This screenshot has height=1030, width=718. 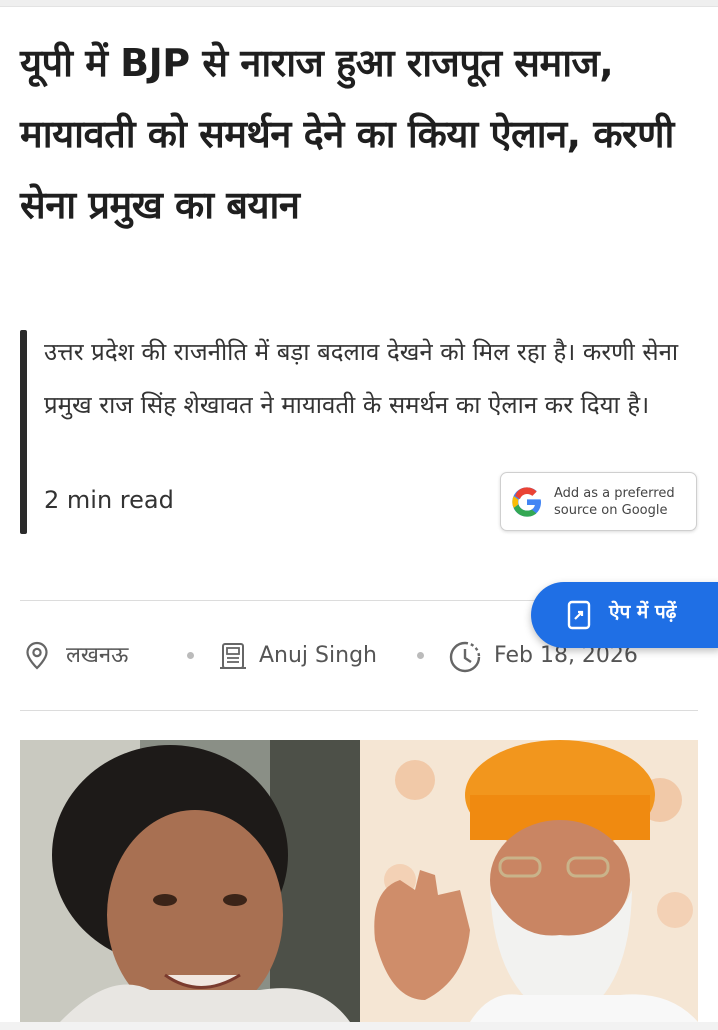 What do you see at coordinates (611, 510) in the screenshot?
I see `google-source-line2: source on Google` at bounding box center [611, 510].